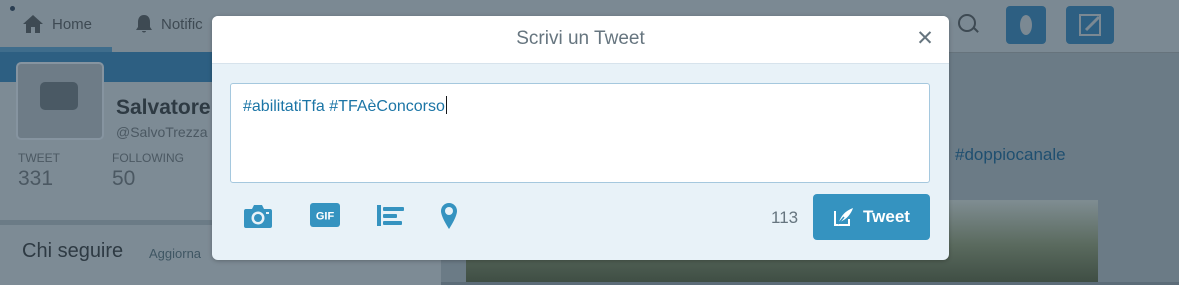 This screenshot has height=285, width=1179. What do you see at coordinates (925, 38) in the screenshot?
I see `close-icon: ✕` at bounding box center [925, 38].